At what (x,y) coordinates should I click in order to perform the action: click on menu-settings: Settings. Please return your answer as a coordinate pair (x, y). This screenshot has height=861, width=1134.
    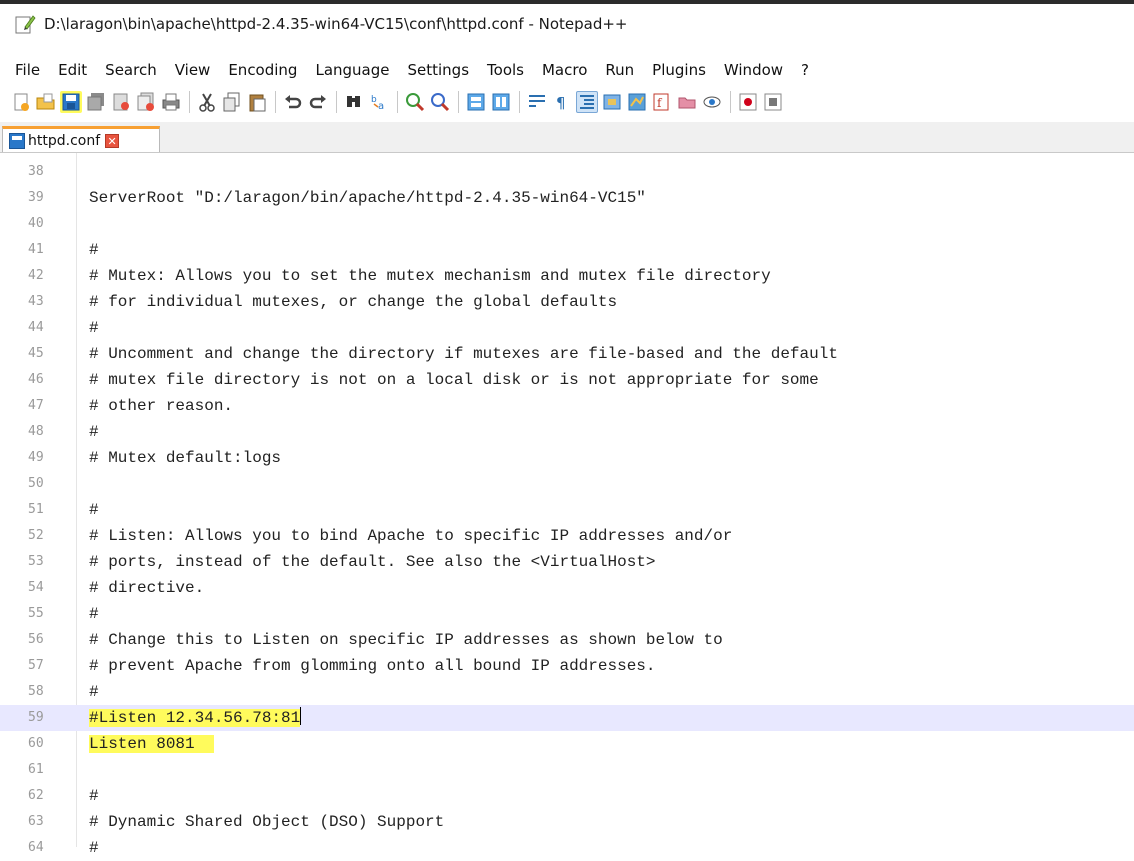
    Looking at the image, I should click on (439, 70).